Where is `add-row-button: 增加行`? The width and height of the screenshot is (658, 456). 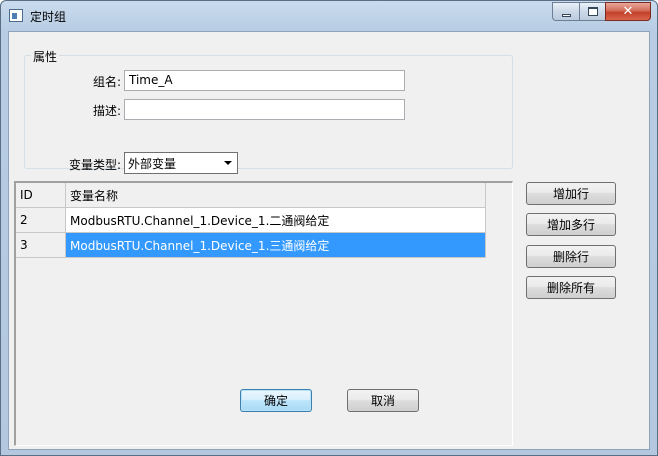
add-row-button: 增加行 is located at coordinates (571, 193).